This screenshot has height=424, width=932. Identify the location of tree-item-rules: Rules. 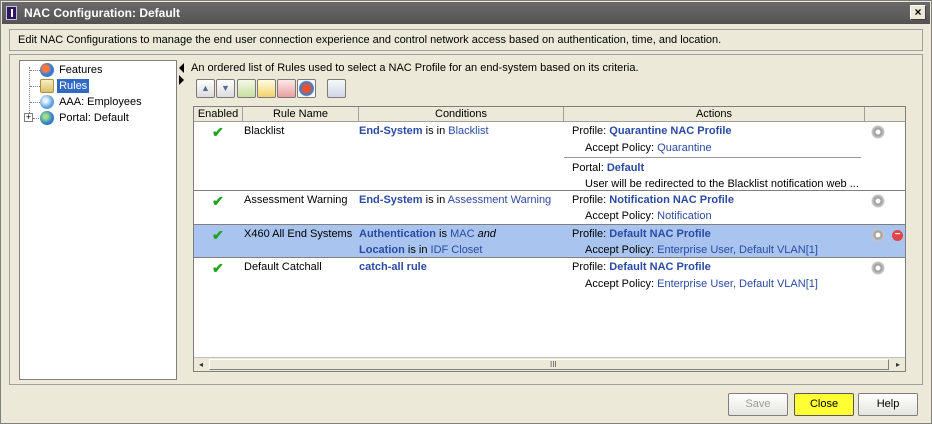
(65, 86).